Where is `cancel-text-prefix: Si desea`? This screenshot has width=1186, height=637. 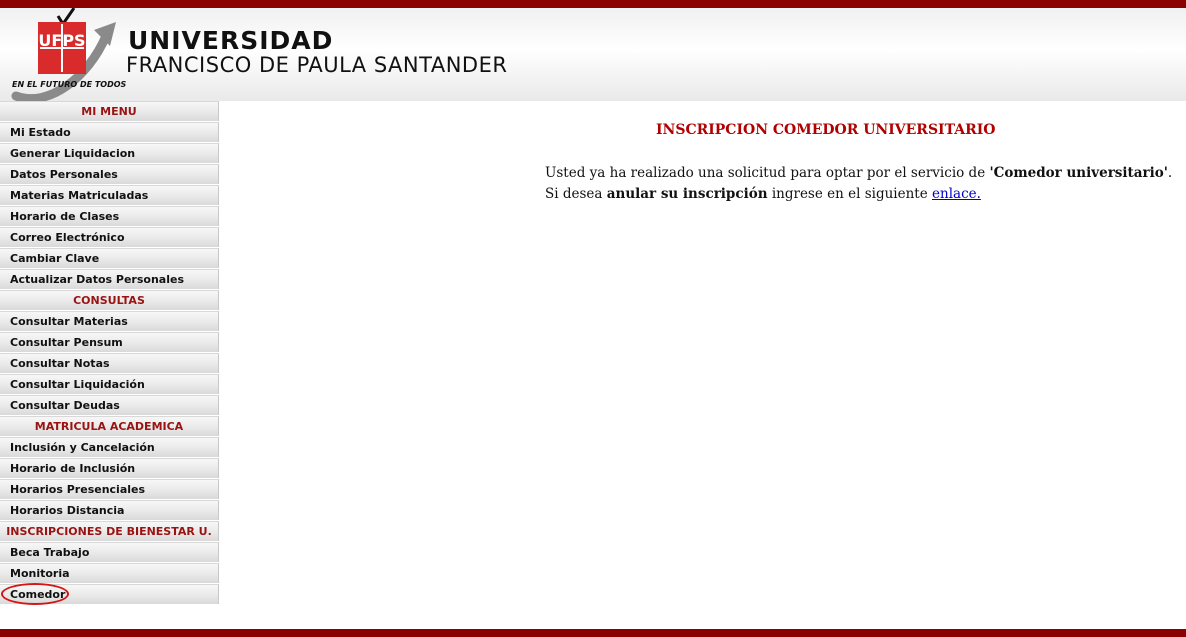
cancel-text-prefix: Si desea is located at coordinates (576, 194).